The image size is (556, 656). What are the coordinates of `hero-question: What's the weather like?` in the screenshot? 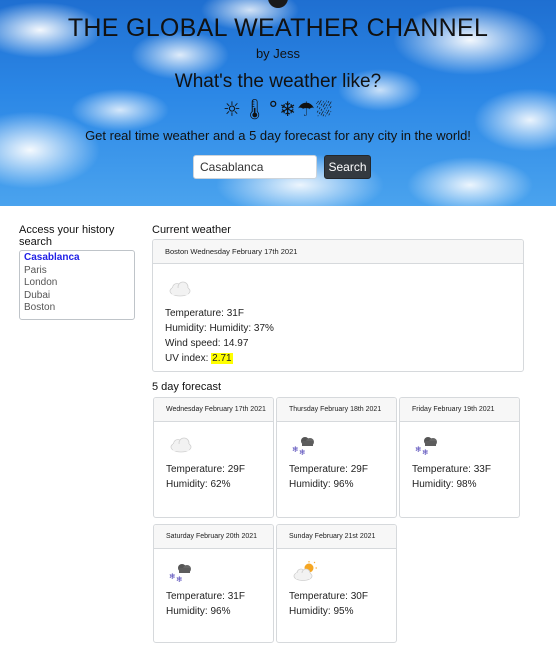 It's located at (278, 81).